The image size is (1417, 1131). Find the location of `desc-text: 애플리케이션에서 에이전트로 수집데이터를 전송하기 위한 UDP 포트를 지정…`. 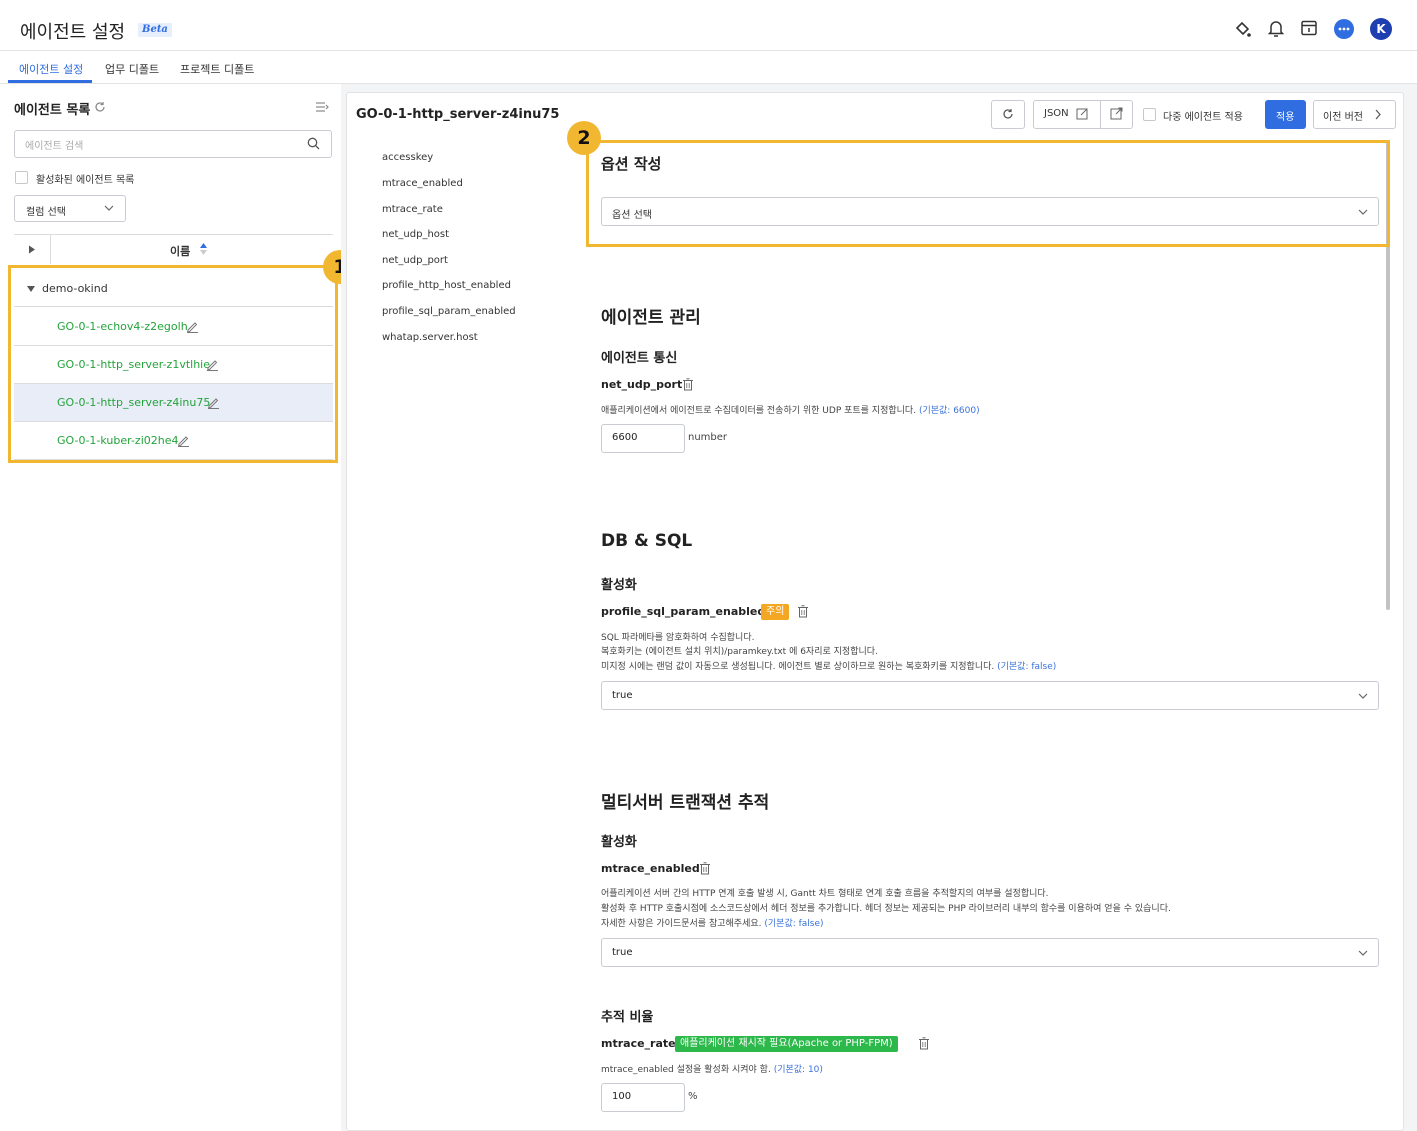

desc-text: 애플리케이션에서 에이전트로 수집데이터를 전송하기 위한 UDP 포트를 지정… is located at coordinates (759, 411).